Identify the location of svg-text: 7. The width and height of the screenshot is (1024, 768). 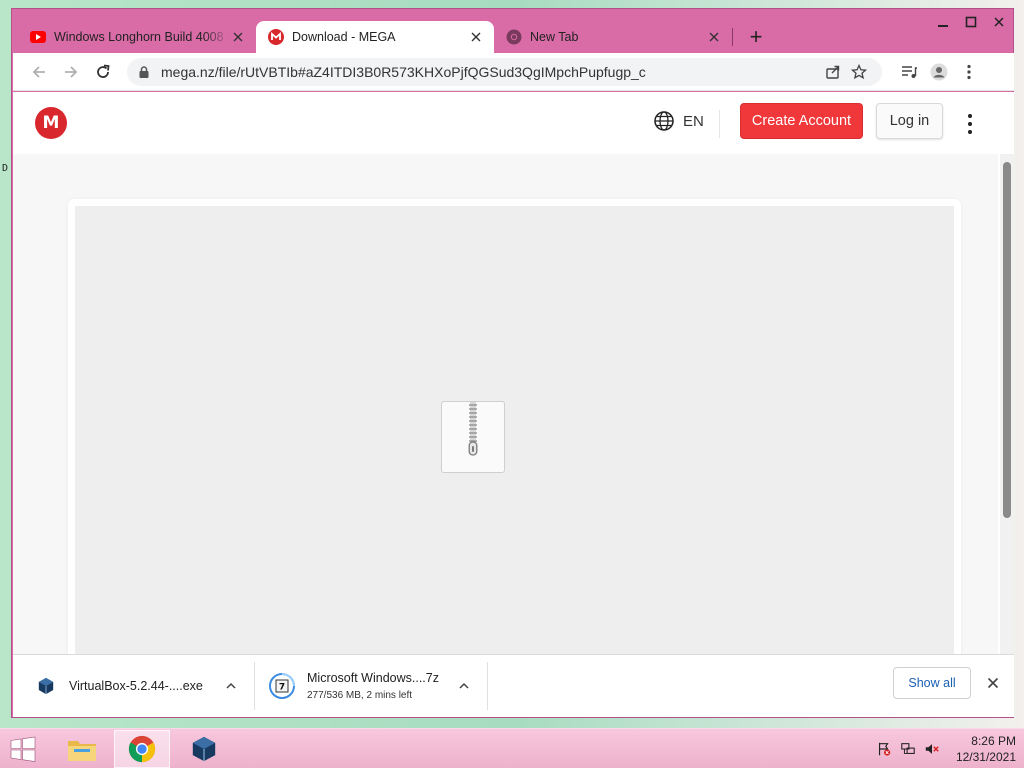
(282, 688).